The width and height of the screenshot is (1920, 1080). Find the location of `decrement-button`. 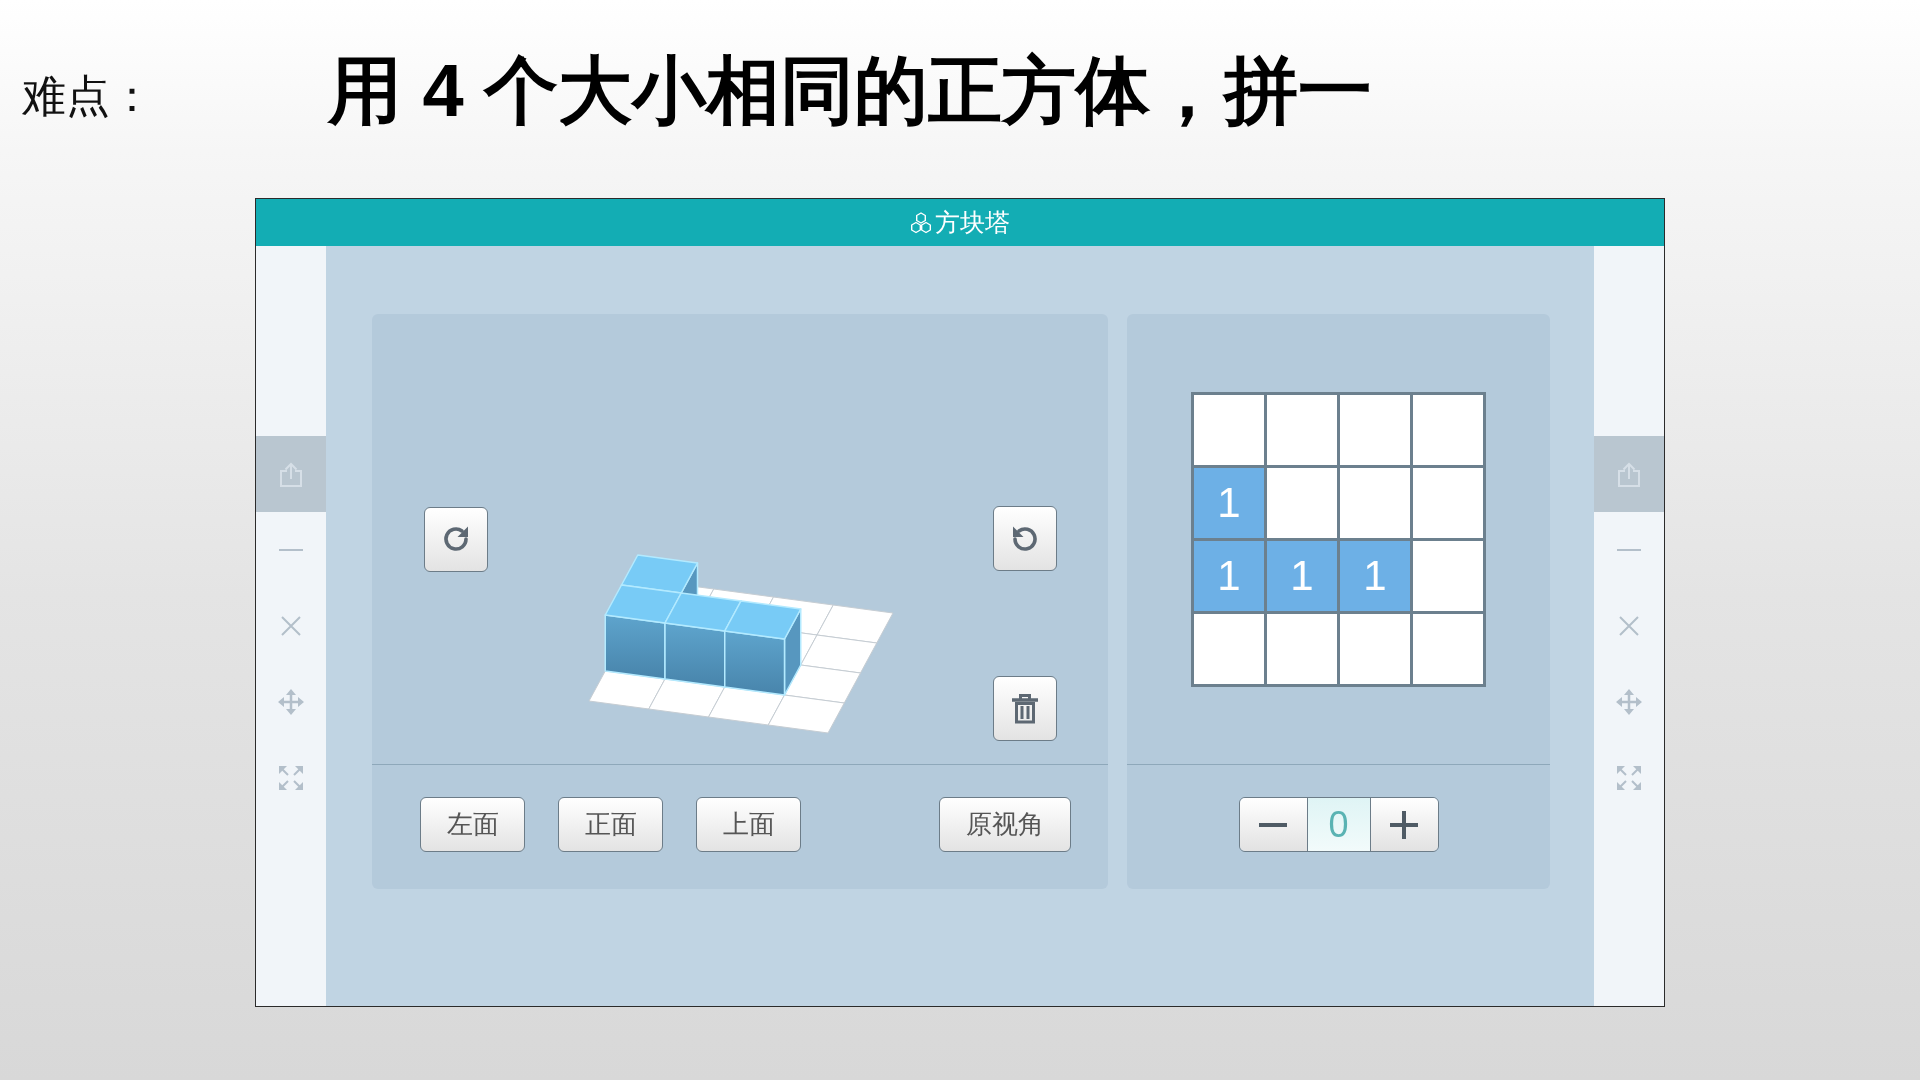

decrement-button is located at coordinates (1273, 824).